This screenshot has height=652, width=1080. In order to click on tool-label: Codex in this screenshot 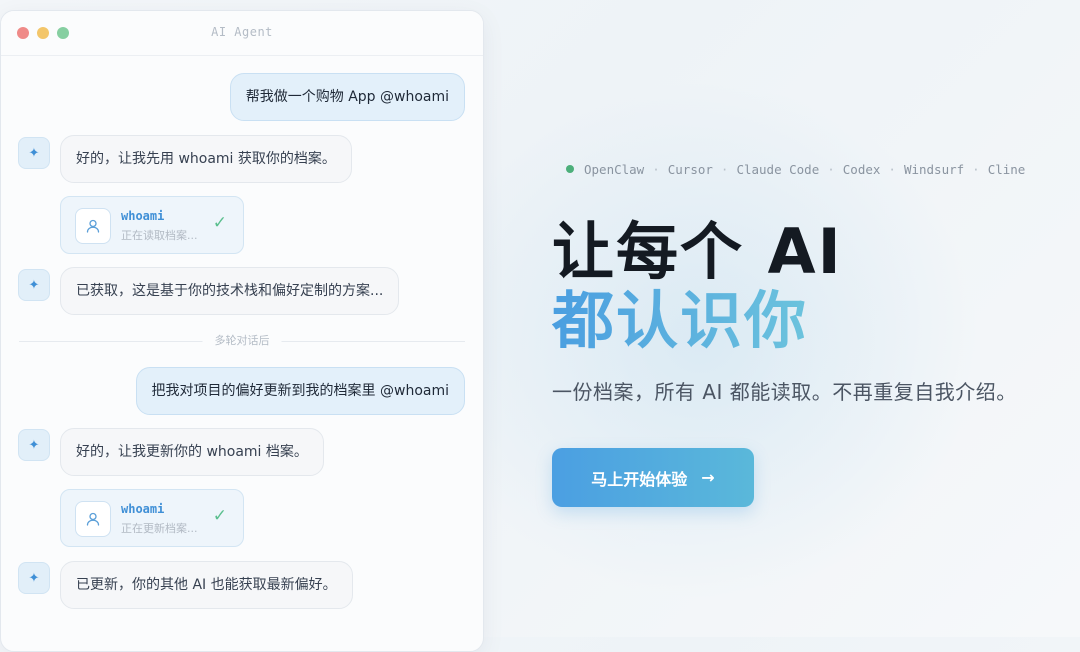, I will do `click(861, 169)`.